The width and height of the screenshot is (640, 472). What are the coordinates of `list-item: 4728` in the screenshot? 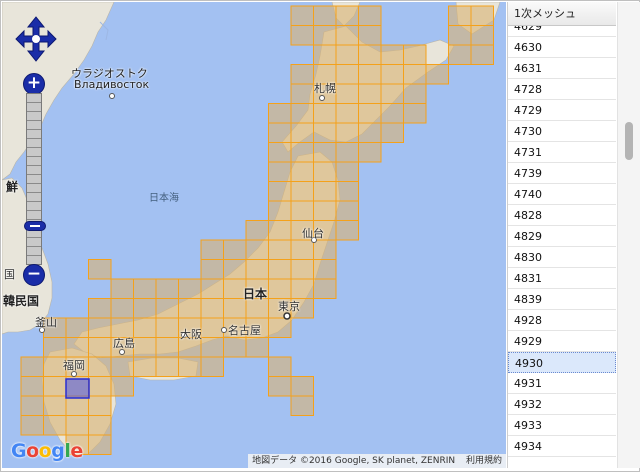 It's located at (562, 89).